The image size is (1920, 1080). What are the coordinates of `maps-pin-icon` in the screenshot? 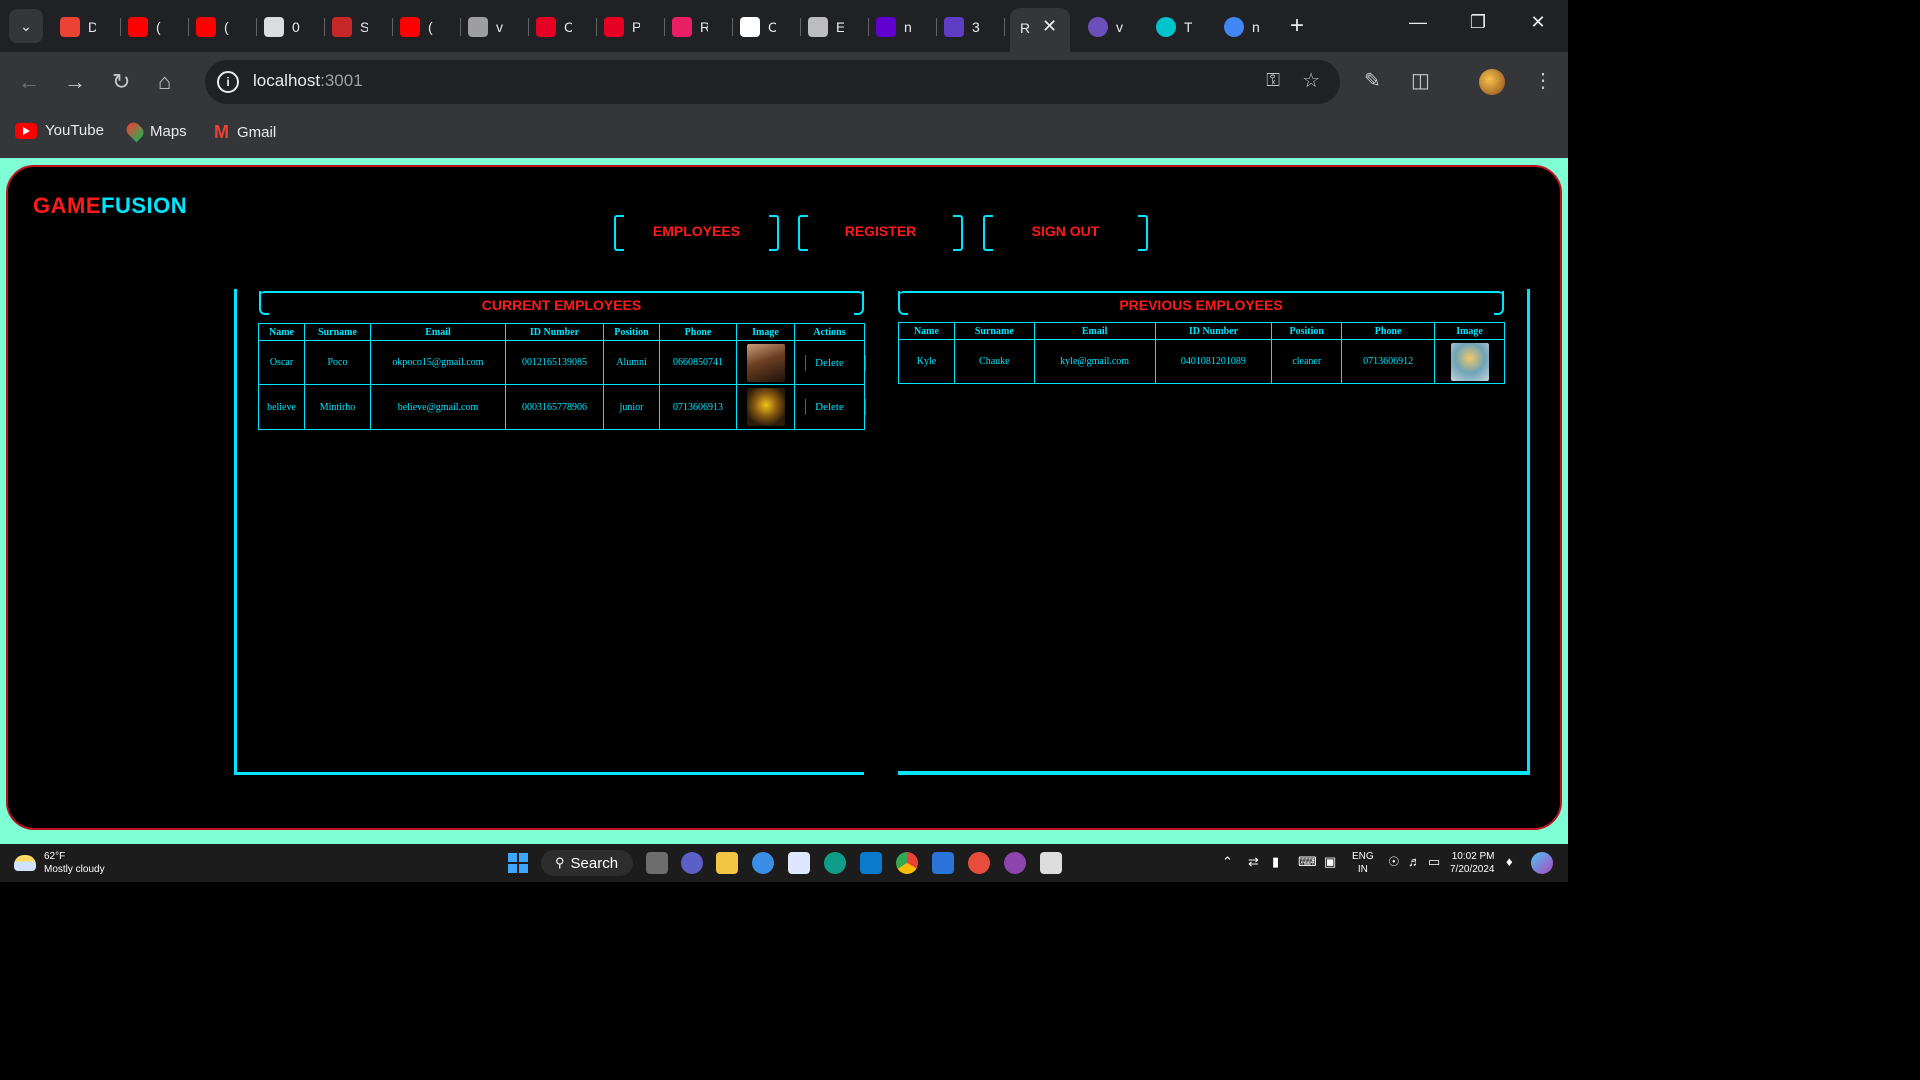 It's located at (135, 131).